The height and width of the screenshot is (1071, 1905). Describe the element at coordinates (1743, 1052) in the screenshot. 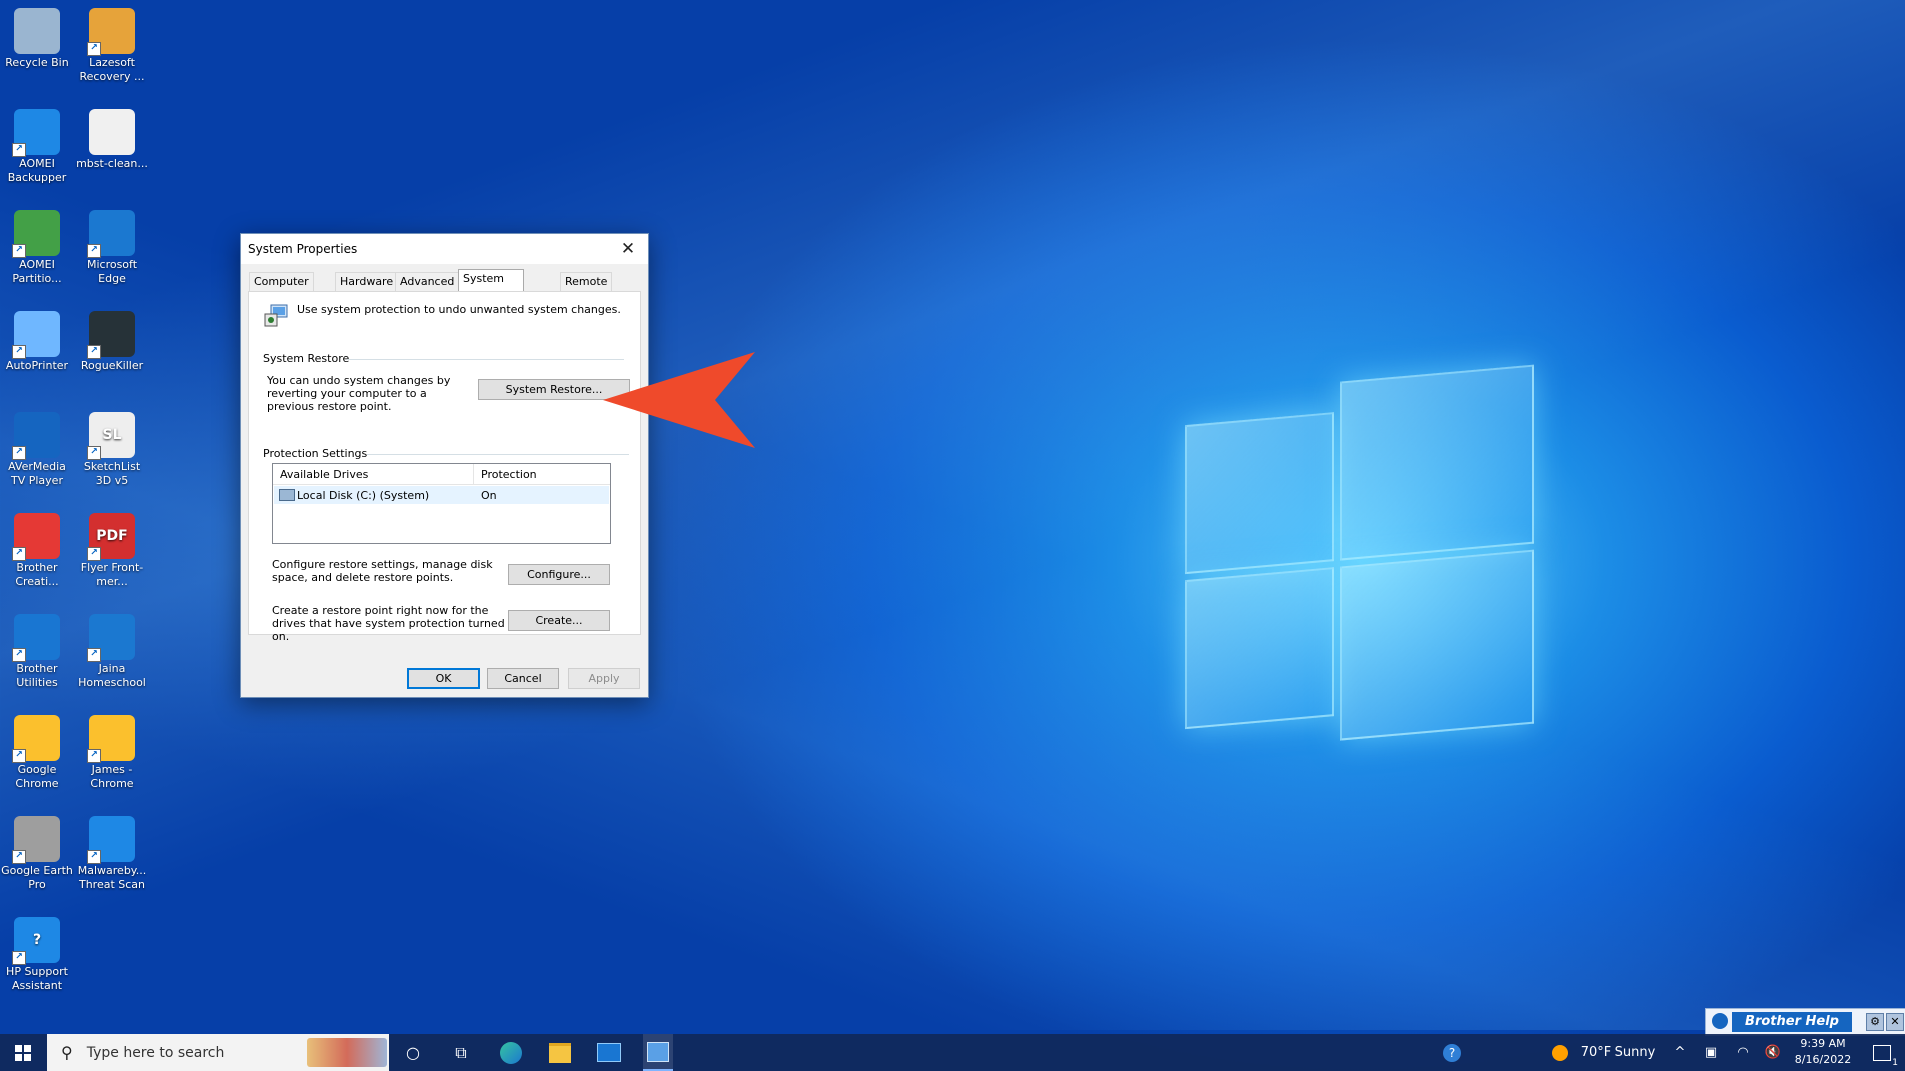

I see `network-icon: ◠` at that location.